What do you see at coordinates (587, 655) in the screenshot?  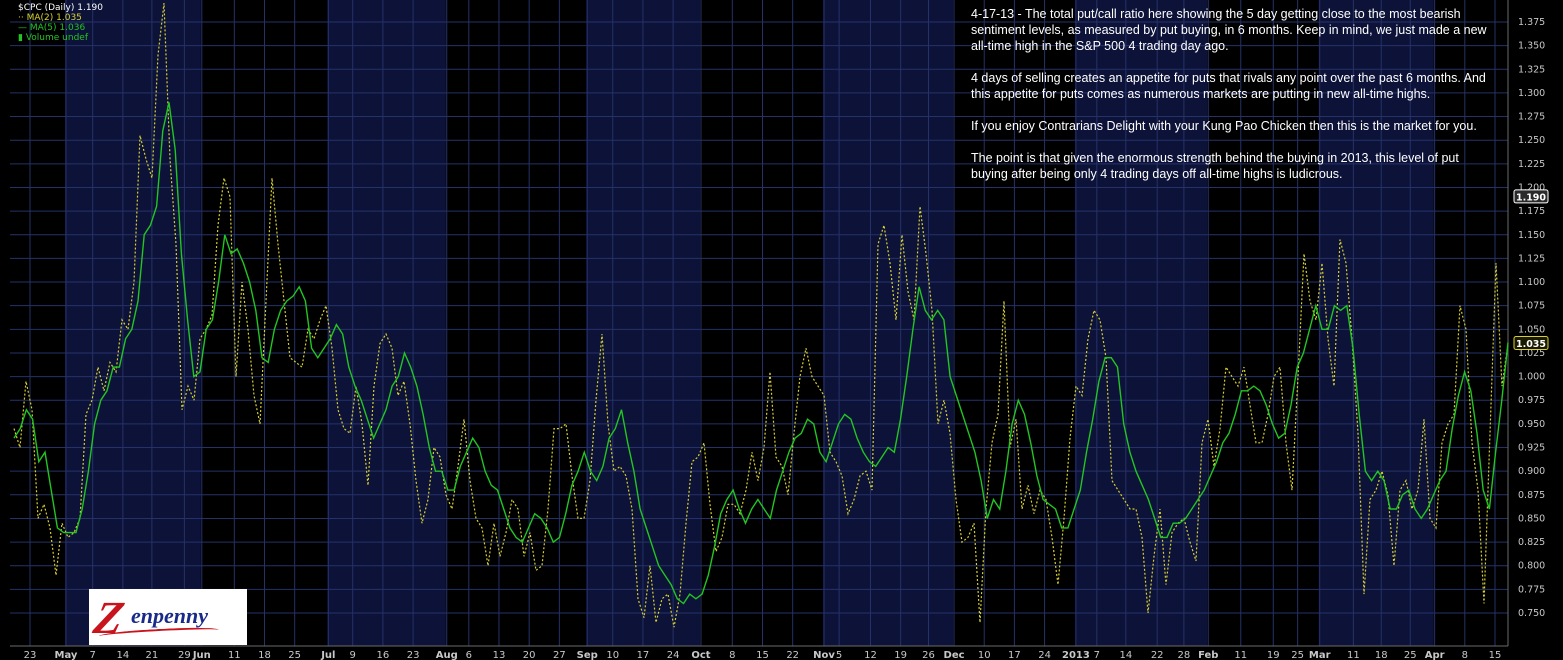 I see `x-tick-label: Sep` at bounding box center [587, 655].